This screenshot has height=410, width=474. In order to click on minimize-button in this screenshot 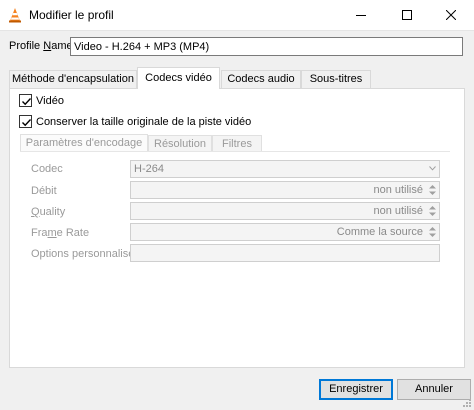, I will do `click(361, 15)`.